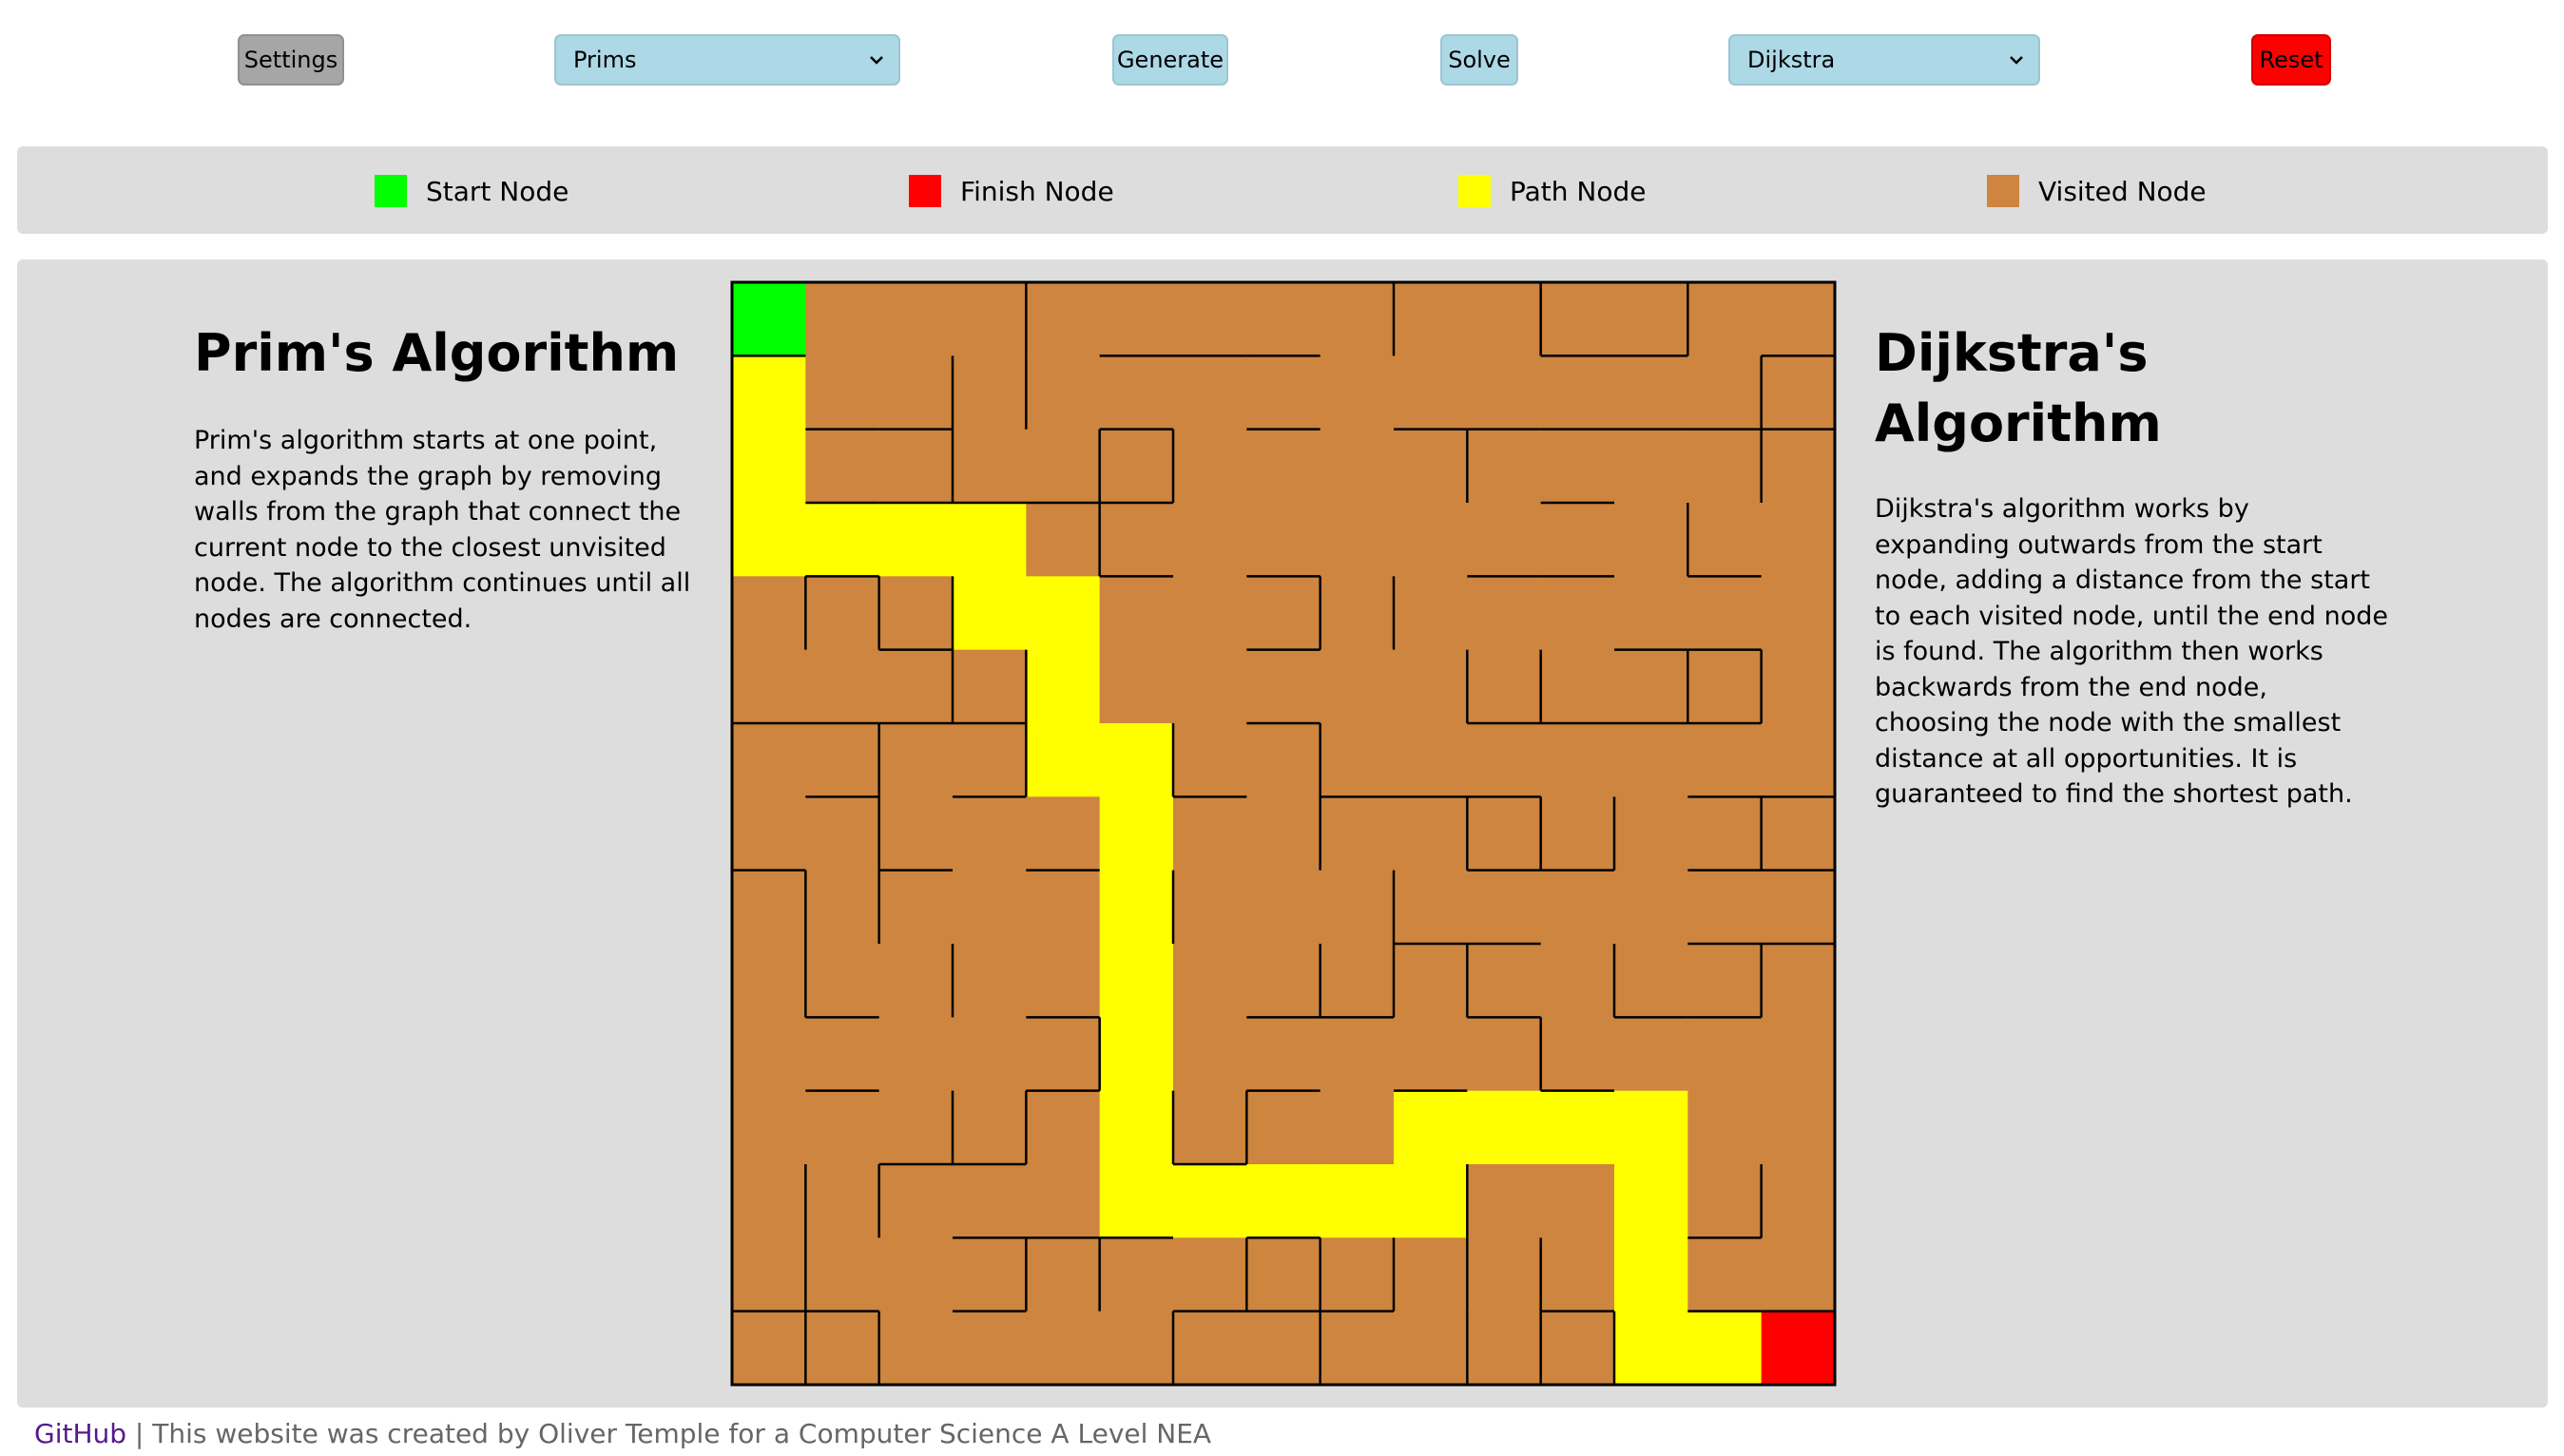 This screenshot has width=2564, height=1456. Describe the element at coordinates (1884, 60) in the screenshot. I see `solve-algorithm-select: Dijkstra` at that location.